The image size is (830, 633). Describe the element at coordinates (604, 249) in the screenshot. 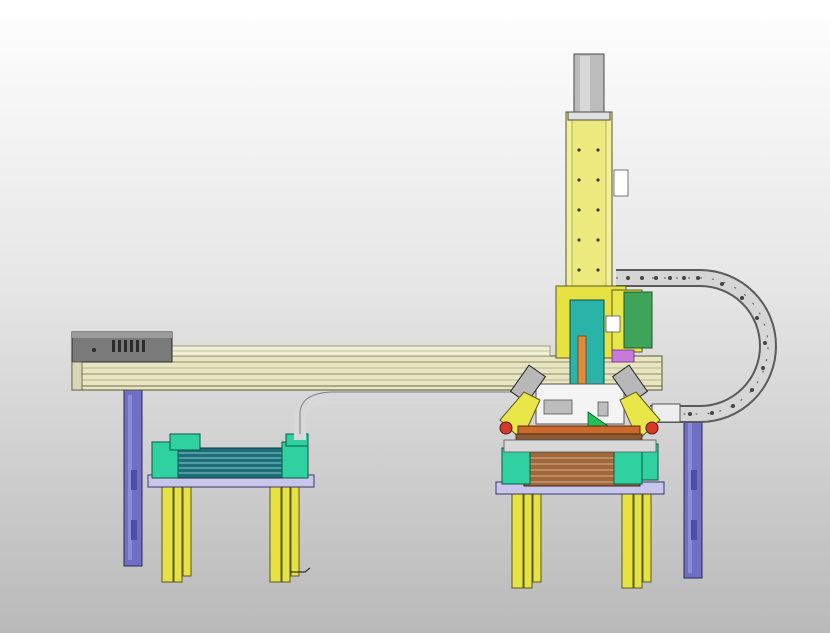

I see `z-axis-vertical-column` at that location.